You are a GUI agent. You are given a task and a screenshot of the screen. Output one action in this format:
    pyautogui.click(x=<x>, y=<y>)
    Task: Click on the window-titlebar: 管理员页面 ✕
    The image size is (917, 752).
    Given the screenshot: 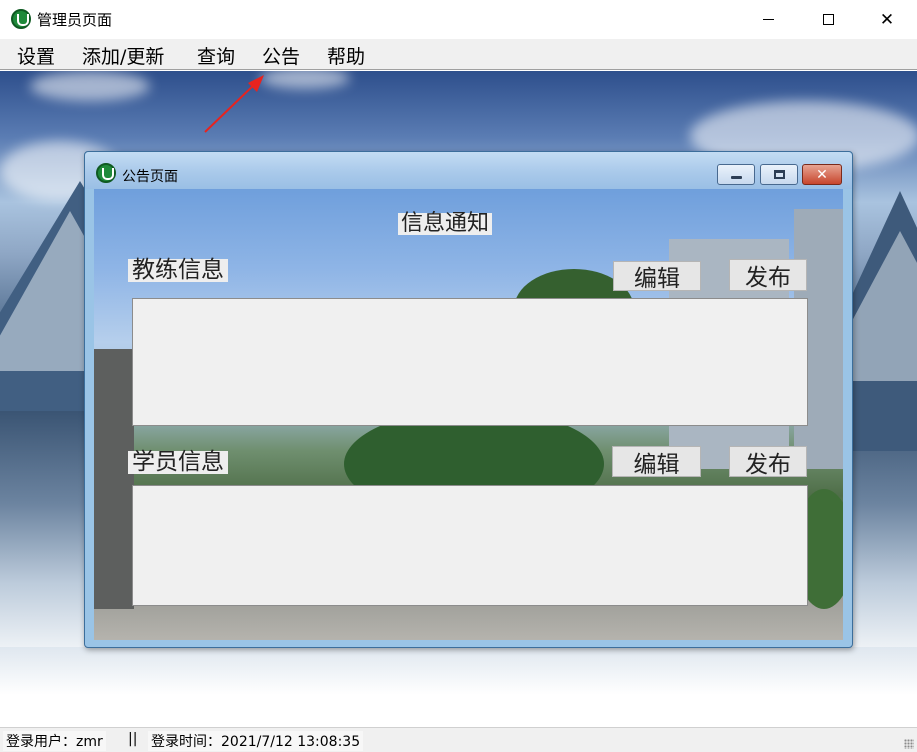 What is the action you would take?
    pyautogui.click(x=458, y=19)
    